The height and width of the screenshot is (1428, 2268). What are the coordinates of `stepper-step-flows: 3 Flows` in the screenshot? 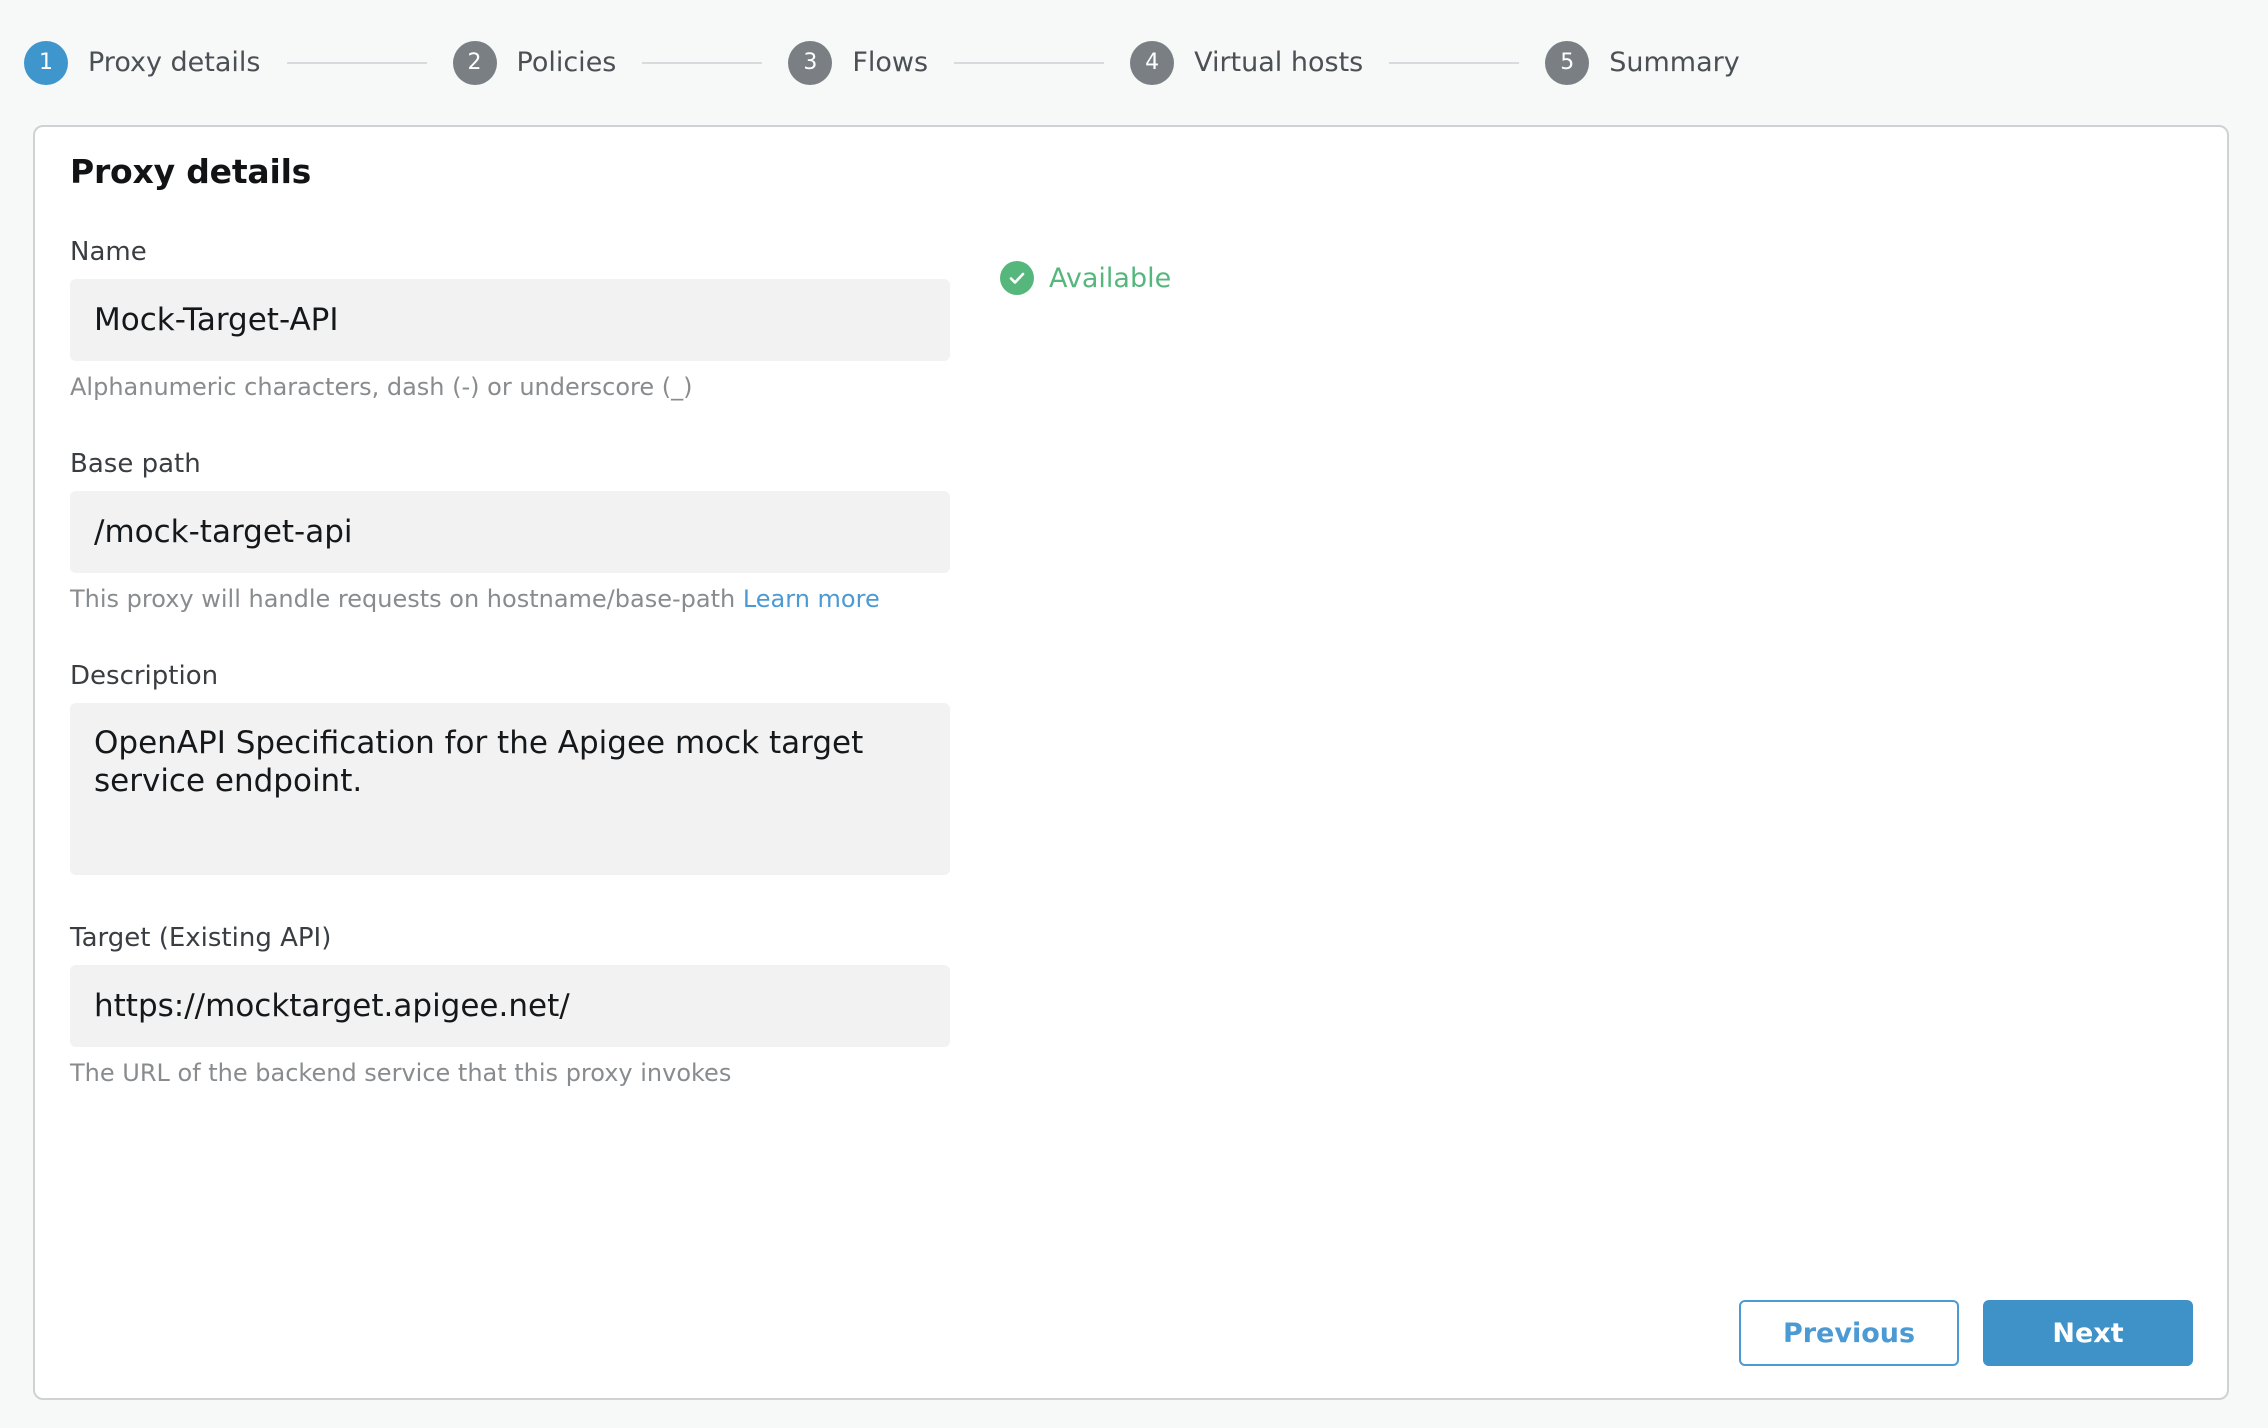 It's located at (858, 62).